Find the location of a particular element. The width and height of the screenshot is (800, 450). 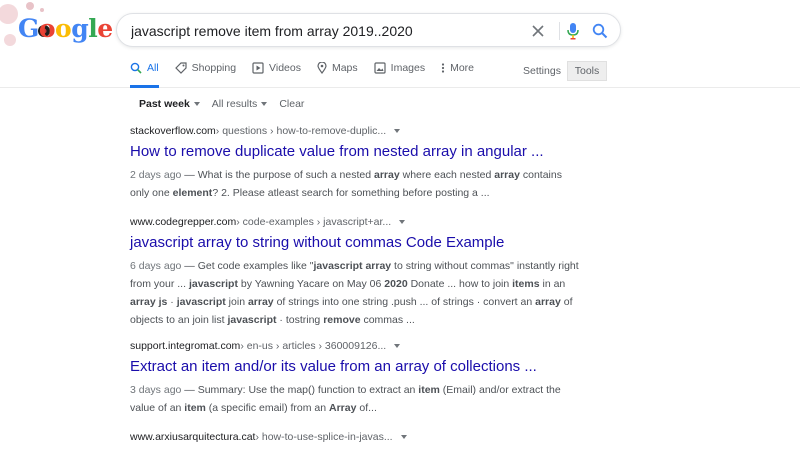

time-filter-dropdown: Past week is located at coordinates (169, 104).